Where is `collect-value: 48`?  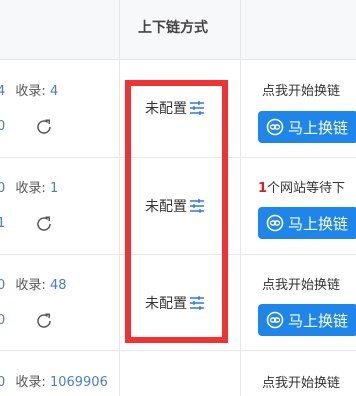
collect-value: 48 is located at coordinates (58, 285).